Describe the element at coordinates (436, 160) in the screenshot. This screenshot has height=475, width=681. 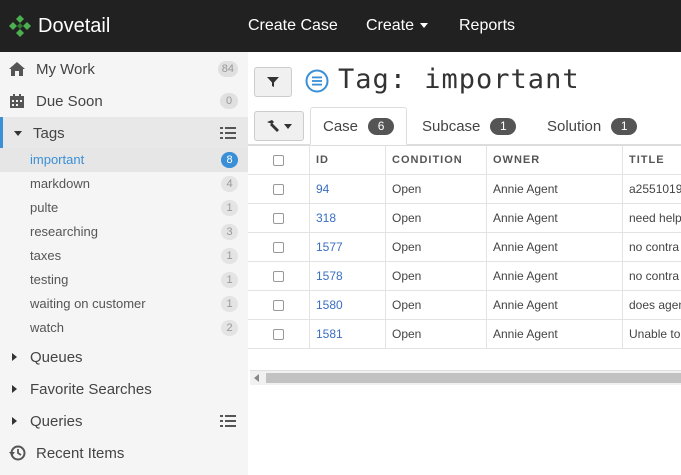
I see `column-header-condition: CONDITION` at that location.